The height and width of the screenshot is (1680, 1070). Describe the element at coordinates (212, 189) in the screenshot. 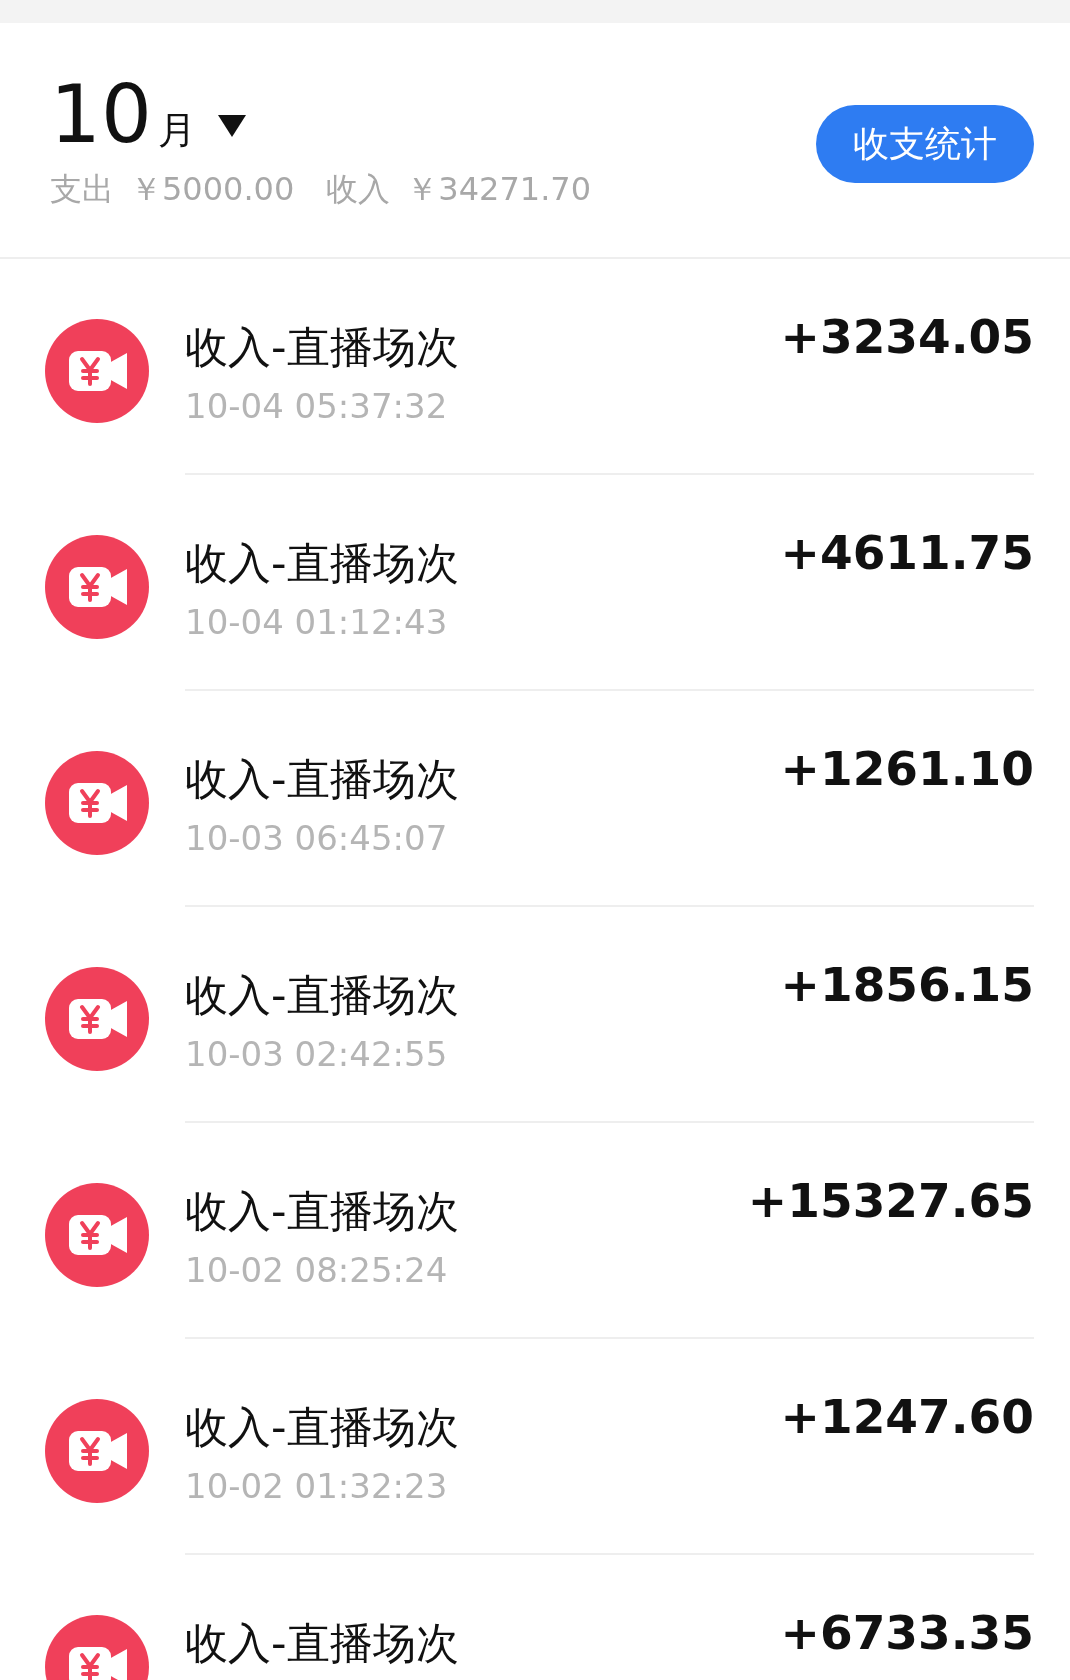

I see `summary-amount: ￥5000.00` at that location.